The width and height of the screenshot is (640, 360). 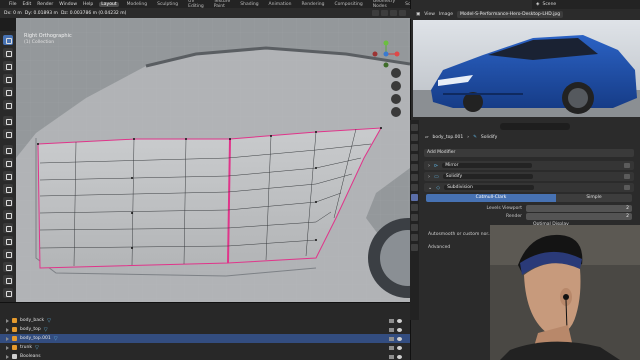 I want to click on loop-cut-tool-icon, so click(x=8, y=202).